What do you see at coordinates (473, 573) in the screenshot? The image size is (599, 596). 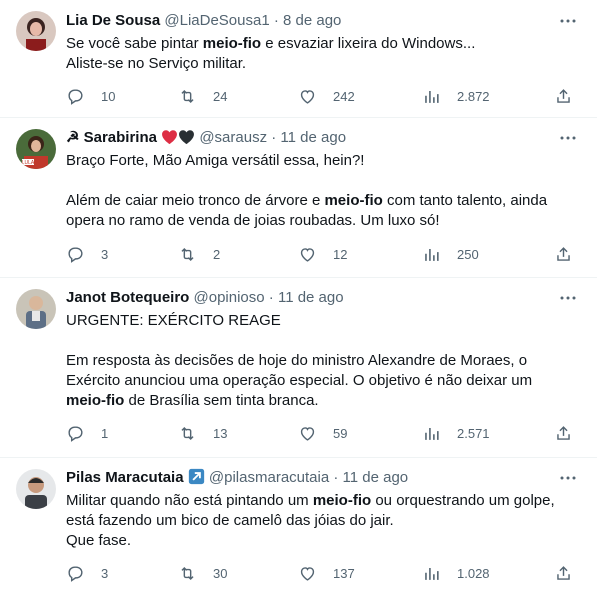 I see `views-count: 1.028` at bounding box center [473, 573].